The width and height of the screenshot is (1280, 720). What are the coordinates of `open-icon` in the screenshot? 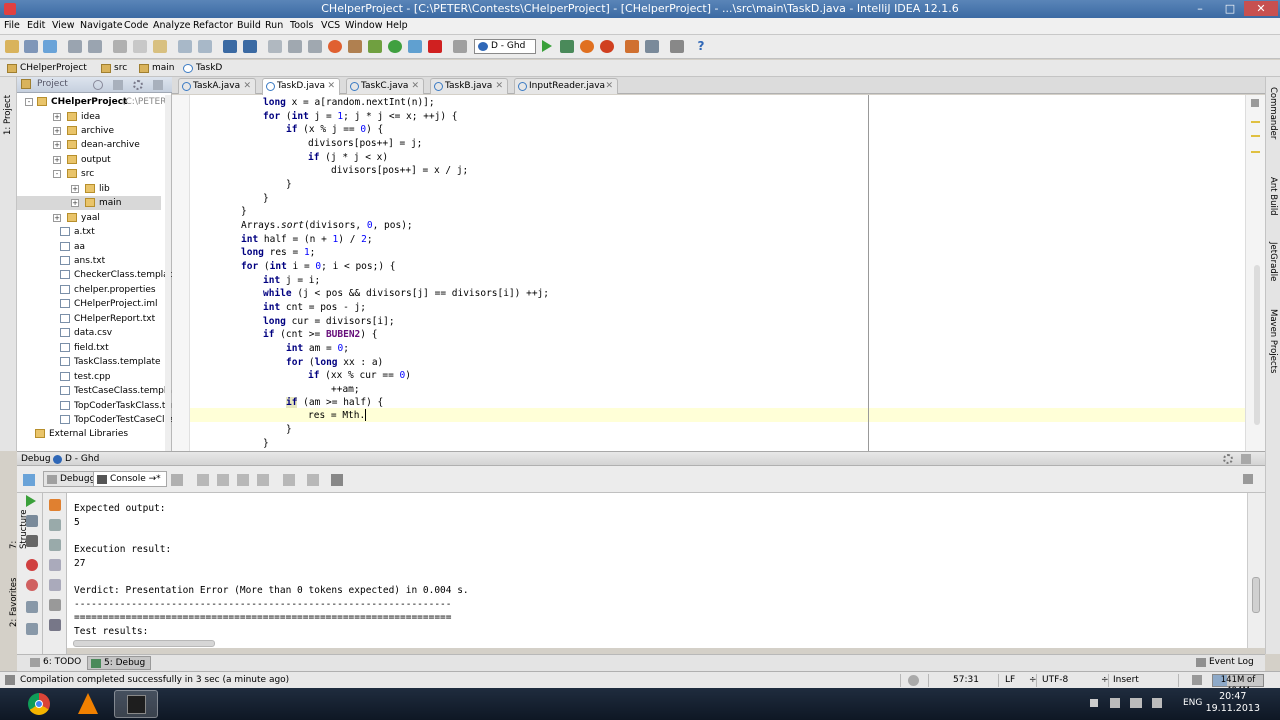 It's located at (12, 46).